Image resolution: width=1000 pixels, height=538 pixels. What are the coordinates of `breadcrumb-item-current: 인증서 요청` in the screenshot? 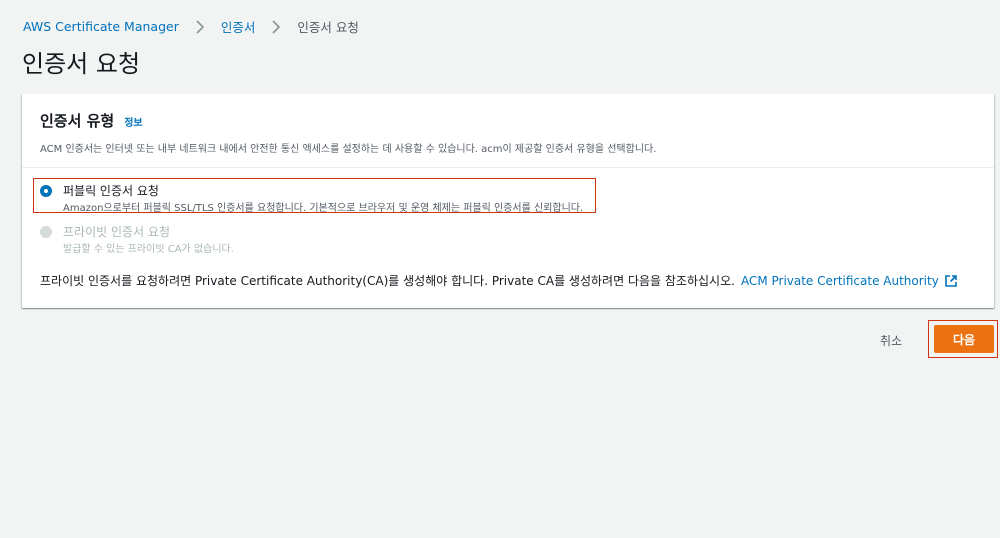 It's located at (328, 27).